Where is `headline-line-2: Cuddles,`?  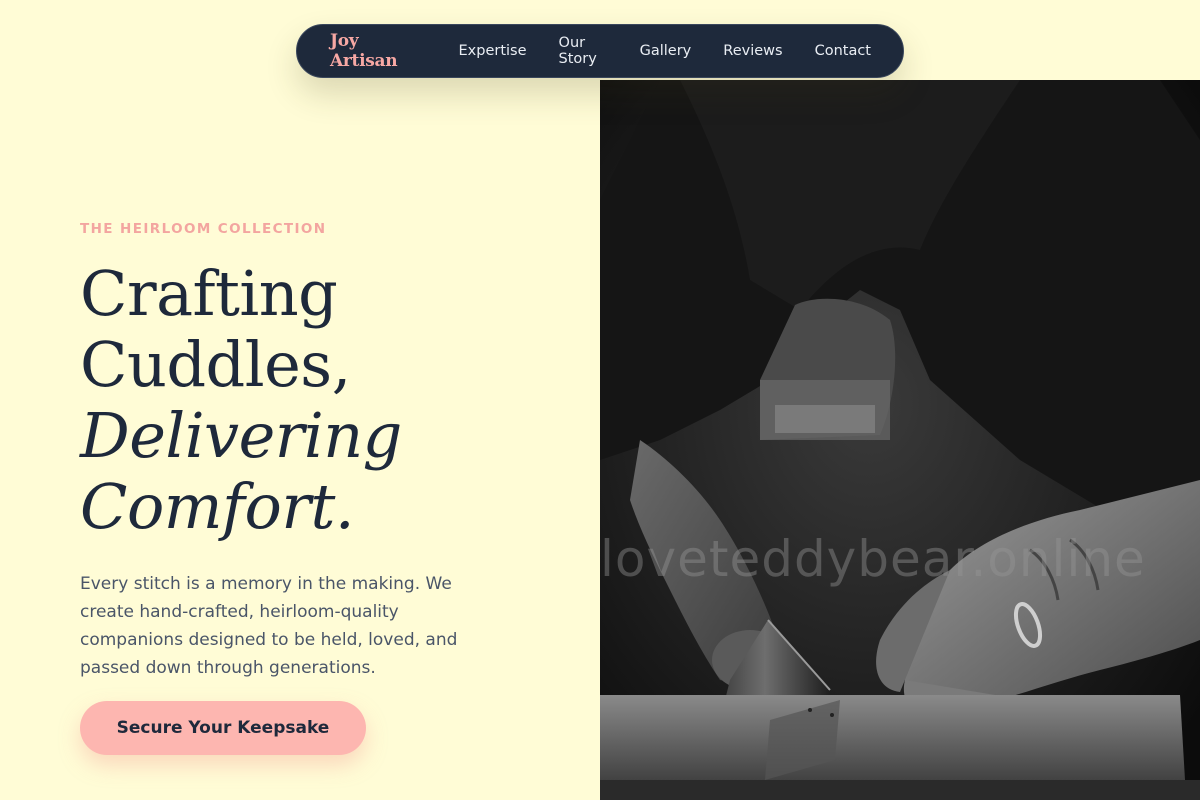
headline-line-2: Cuddles, is located at coordinates (215, 364).